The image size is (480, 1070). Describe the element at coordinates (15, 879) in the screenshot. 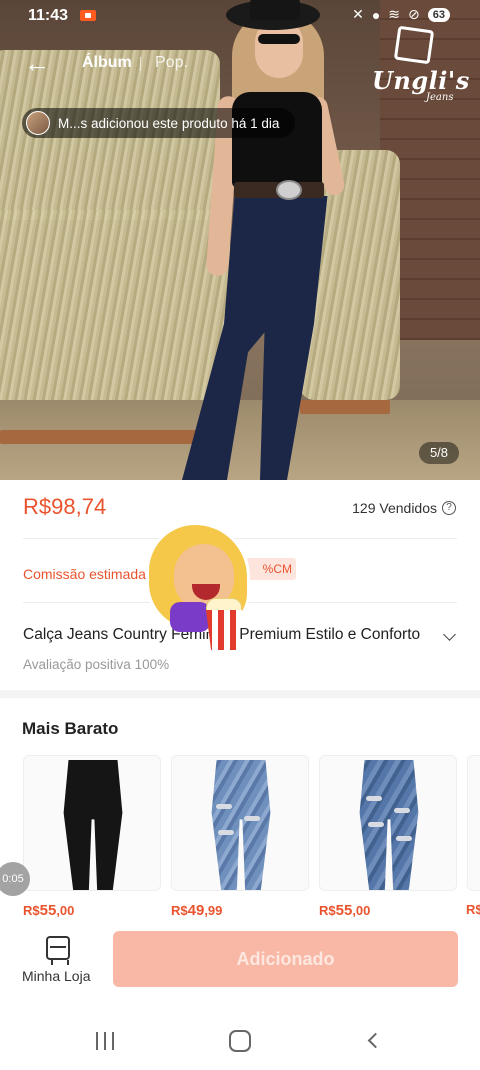

I see `timer-badge: 0:05` at that location.